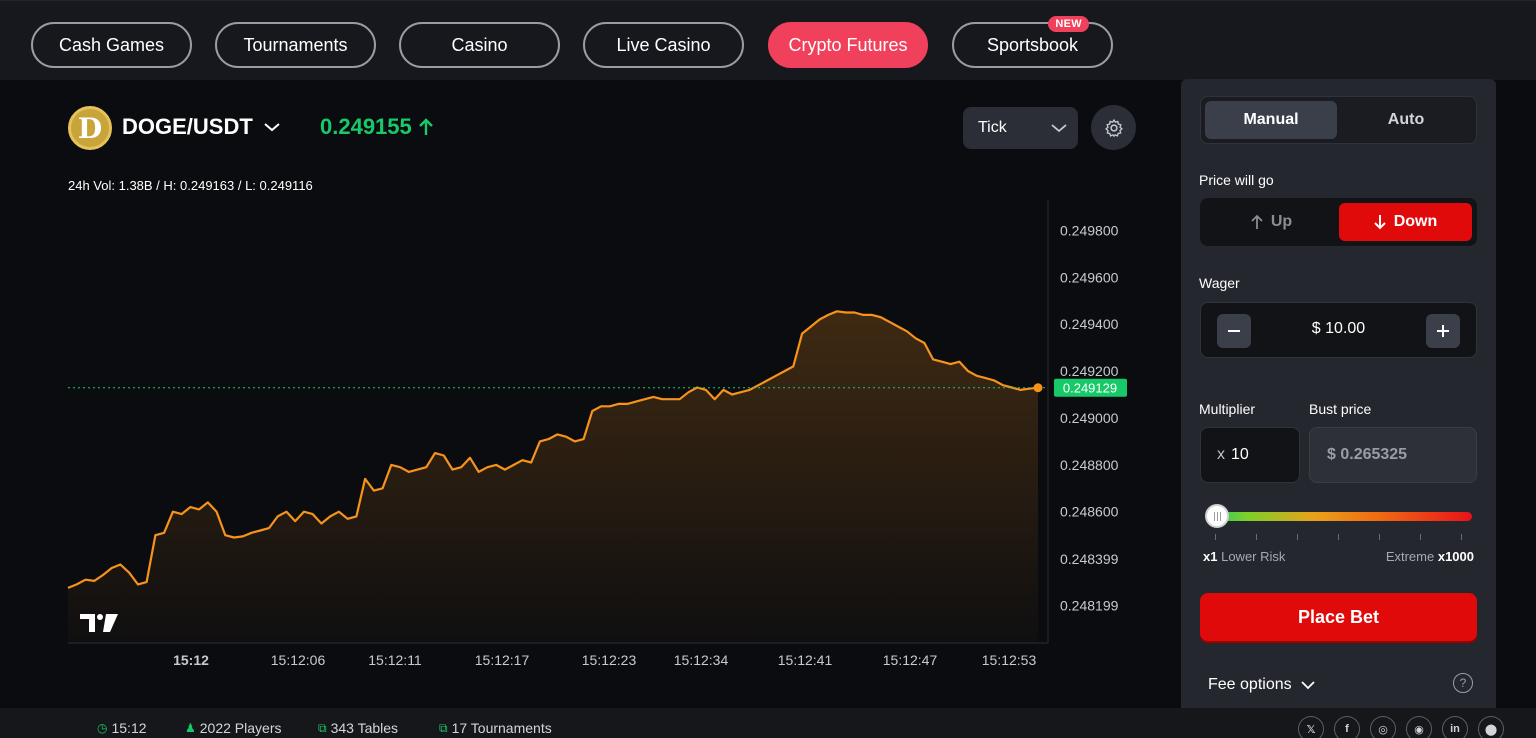 The height and width of the screenshot is (738, 1536). Describe the element at coordinates (1455, 727) in the screenshot. I see `linkedin-icon: in` at that location.